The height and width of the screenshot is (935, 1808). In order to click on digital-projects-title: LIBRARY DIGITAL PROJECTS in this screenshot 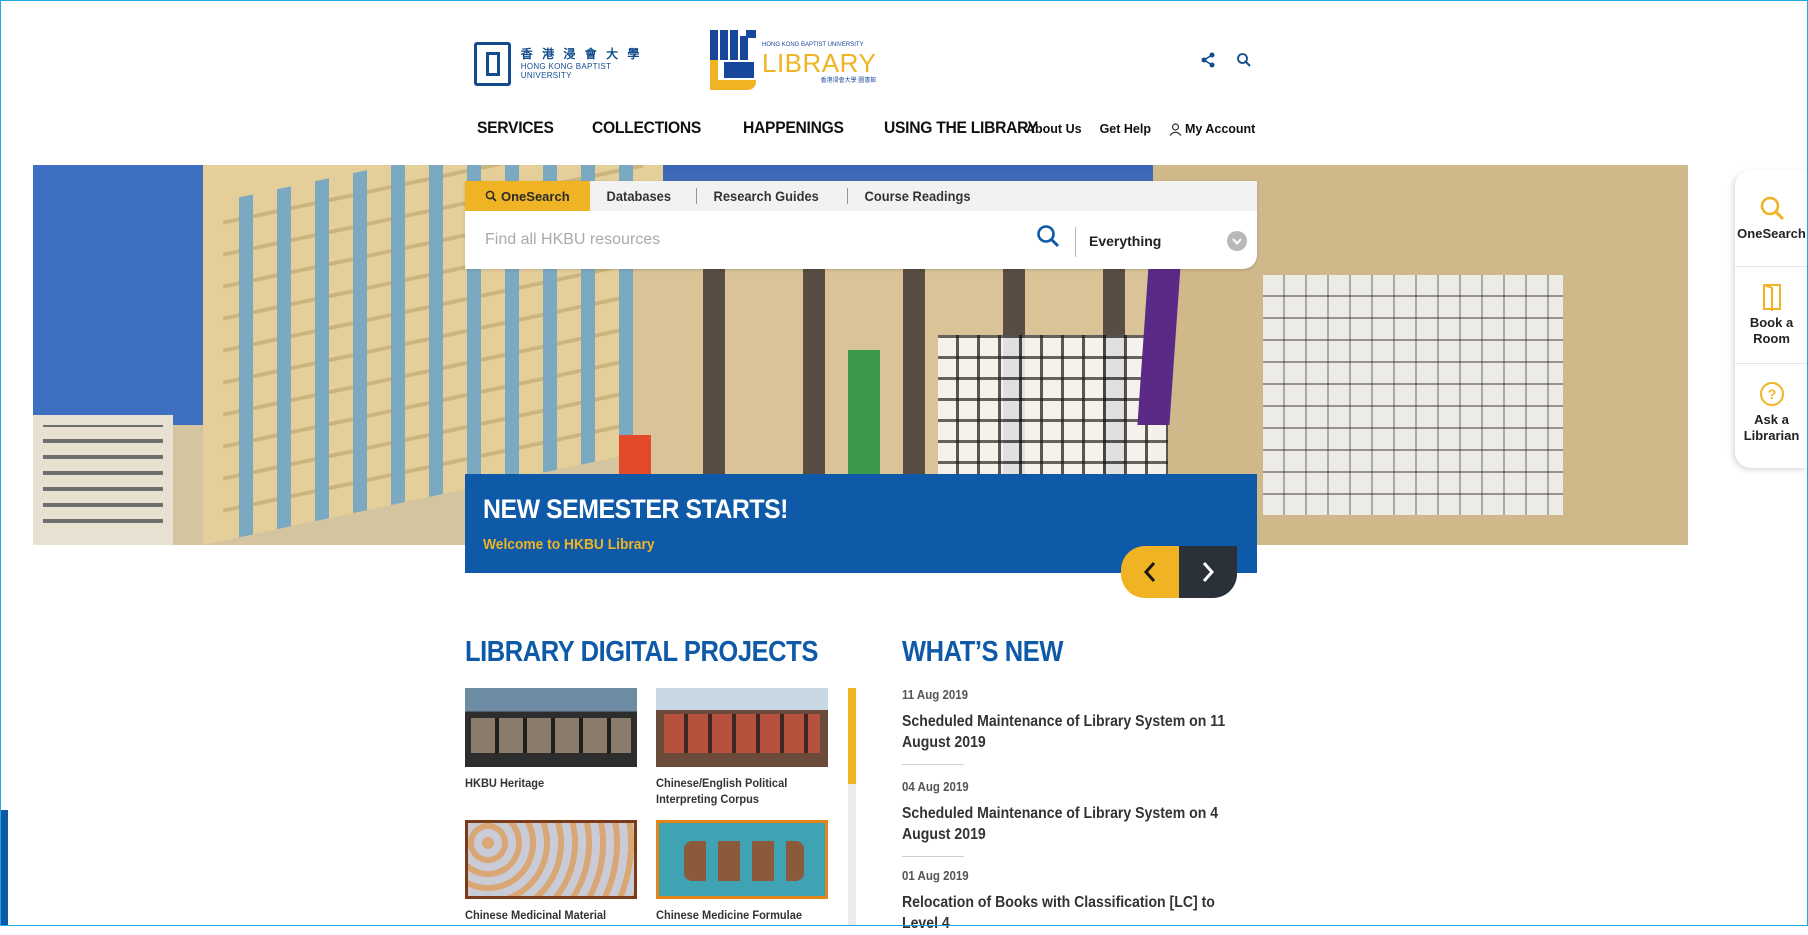, I will do `click(641, 652)`.